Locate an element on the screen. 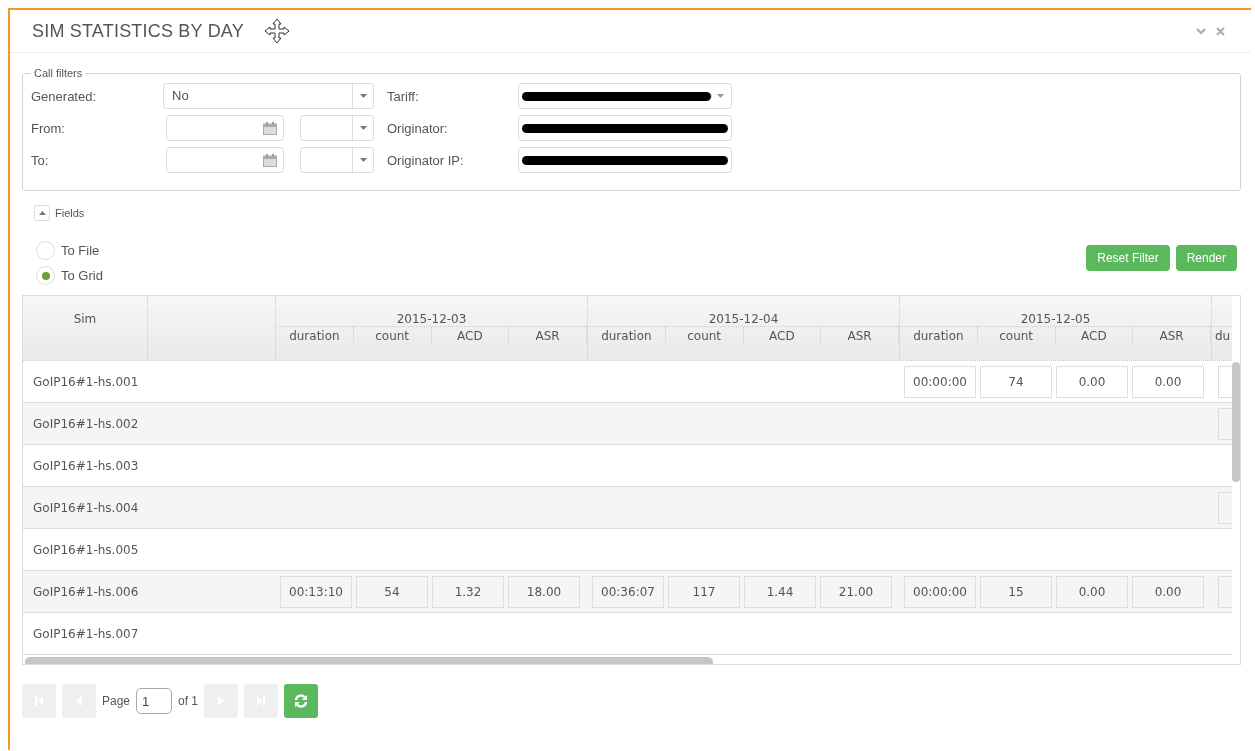 The image size is (1255, 751). date-column-header: 2015-12-03 is located at coordinates (431, 311).